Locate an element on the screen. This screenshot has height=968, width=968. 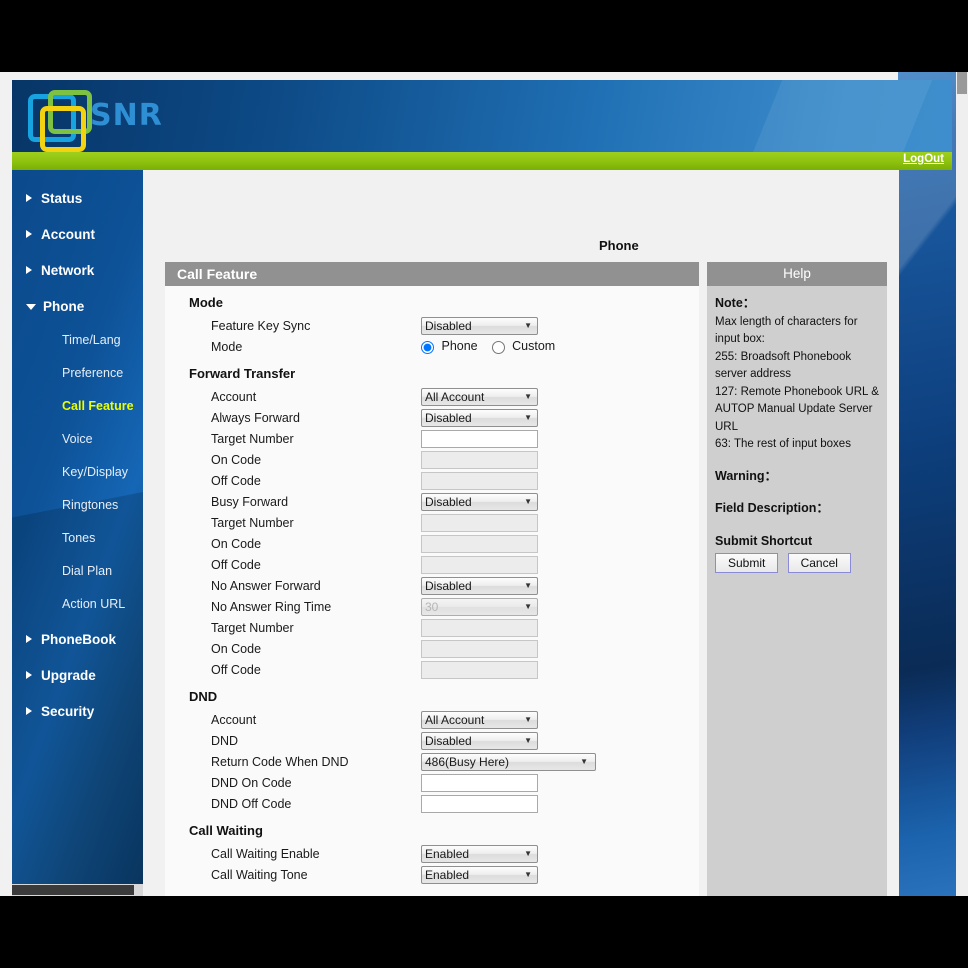
row-af-target-number: Target Number is located at coordinates (432, 438).